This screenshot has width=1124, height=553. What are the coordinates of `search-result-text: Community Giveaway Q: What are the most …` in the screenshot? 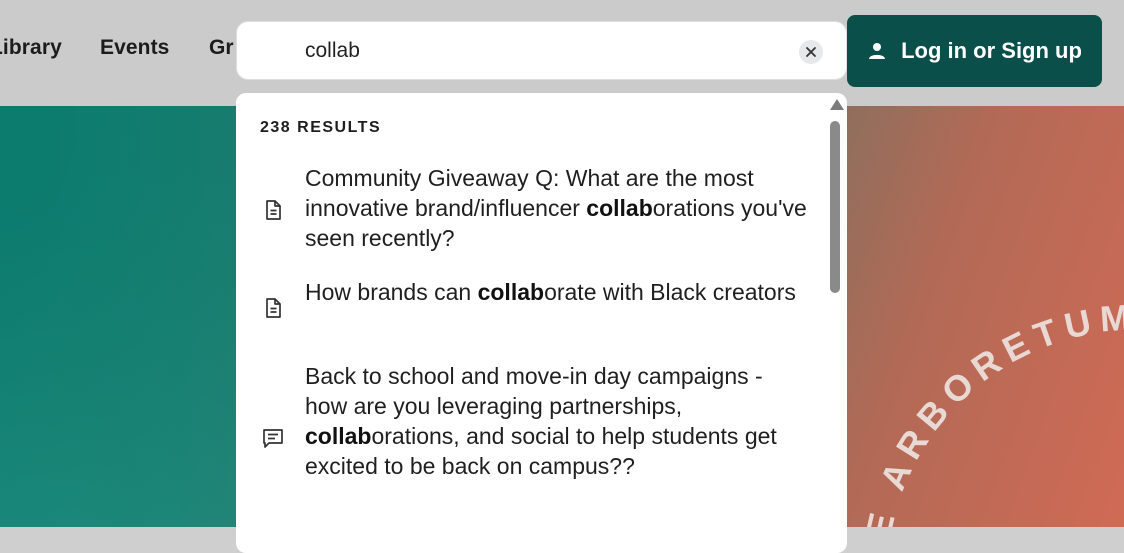 It's located at (556, 208).